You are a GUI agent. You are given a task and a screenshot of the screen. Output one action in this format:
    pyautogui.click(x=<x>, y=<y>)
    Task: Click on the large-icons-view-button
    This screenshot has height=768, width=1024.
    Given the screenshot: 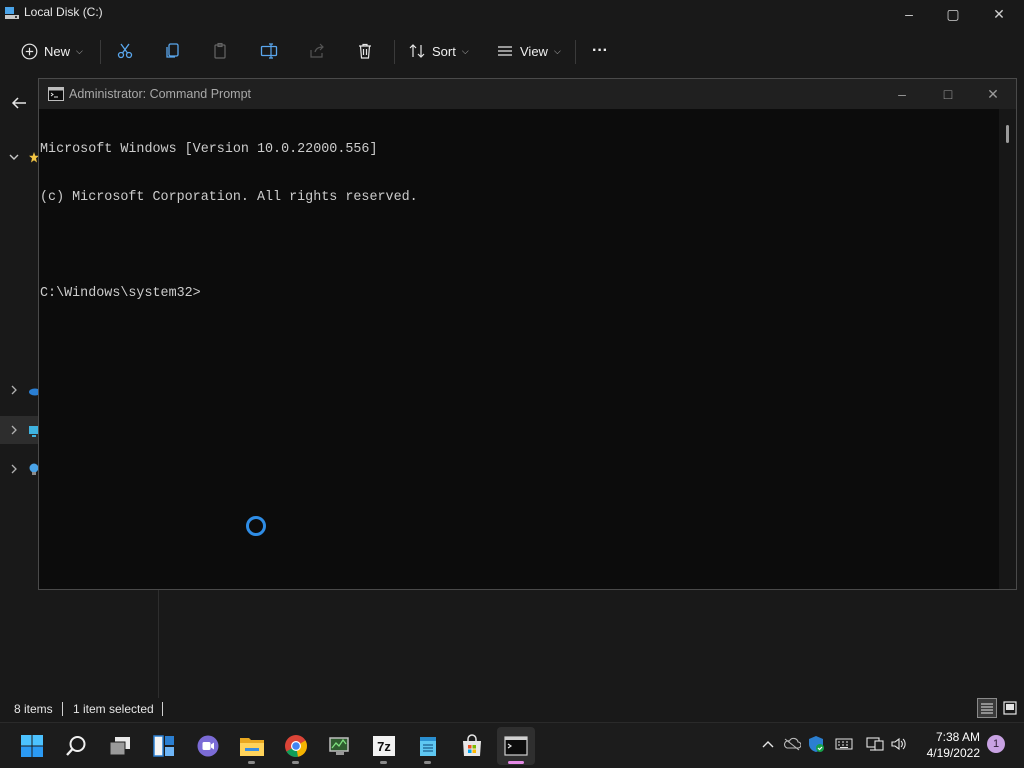 What is the action you would take?
    pyautogui.click(x=1010, y=708)
    